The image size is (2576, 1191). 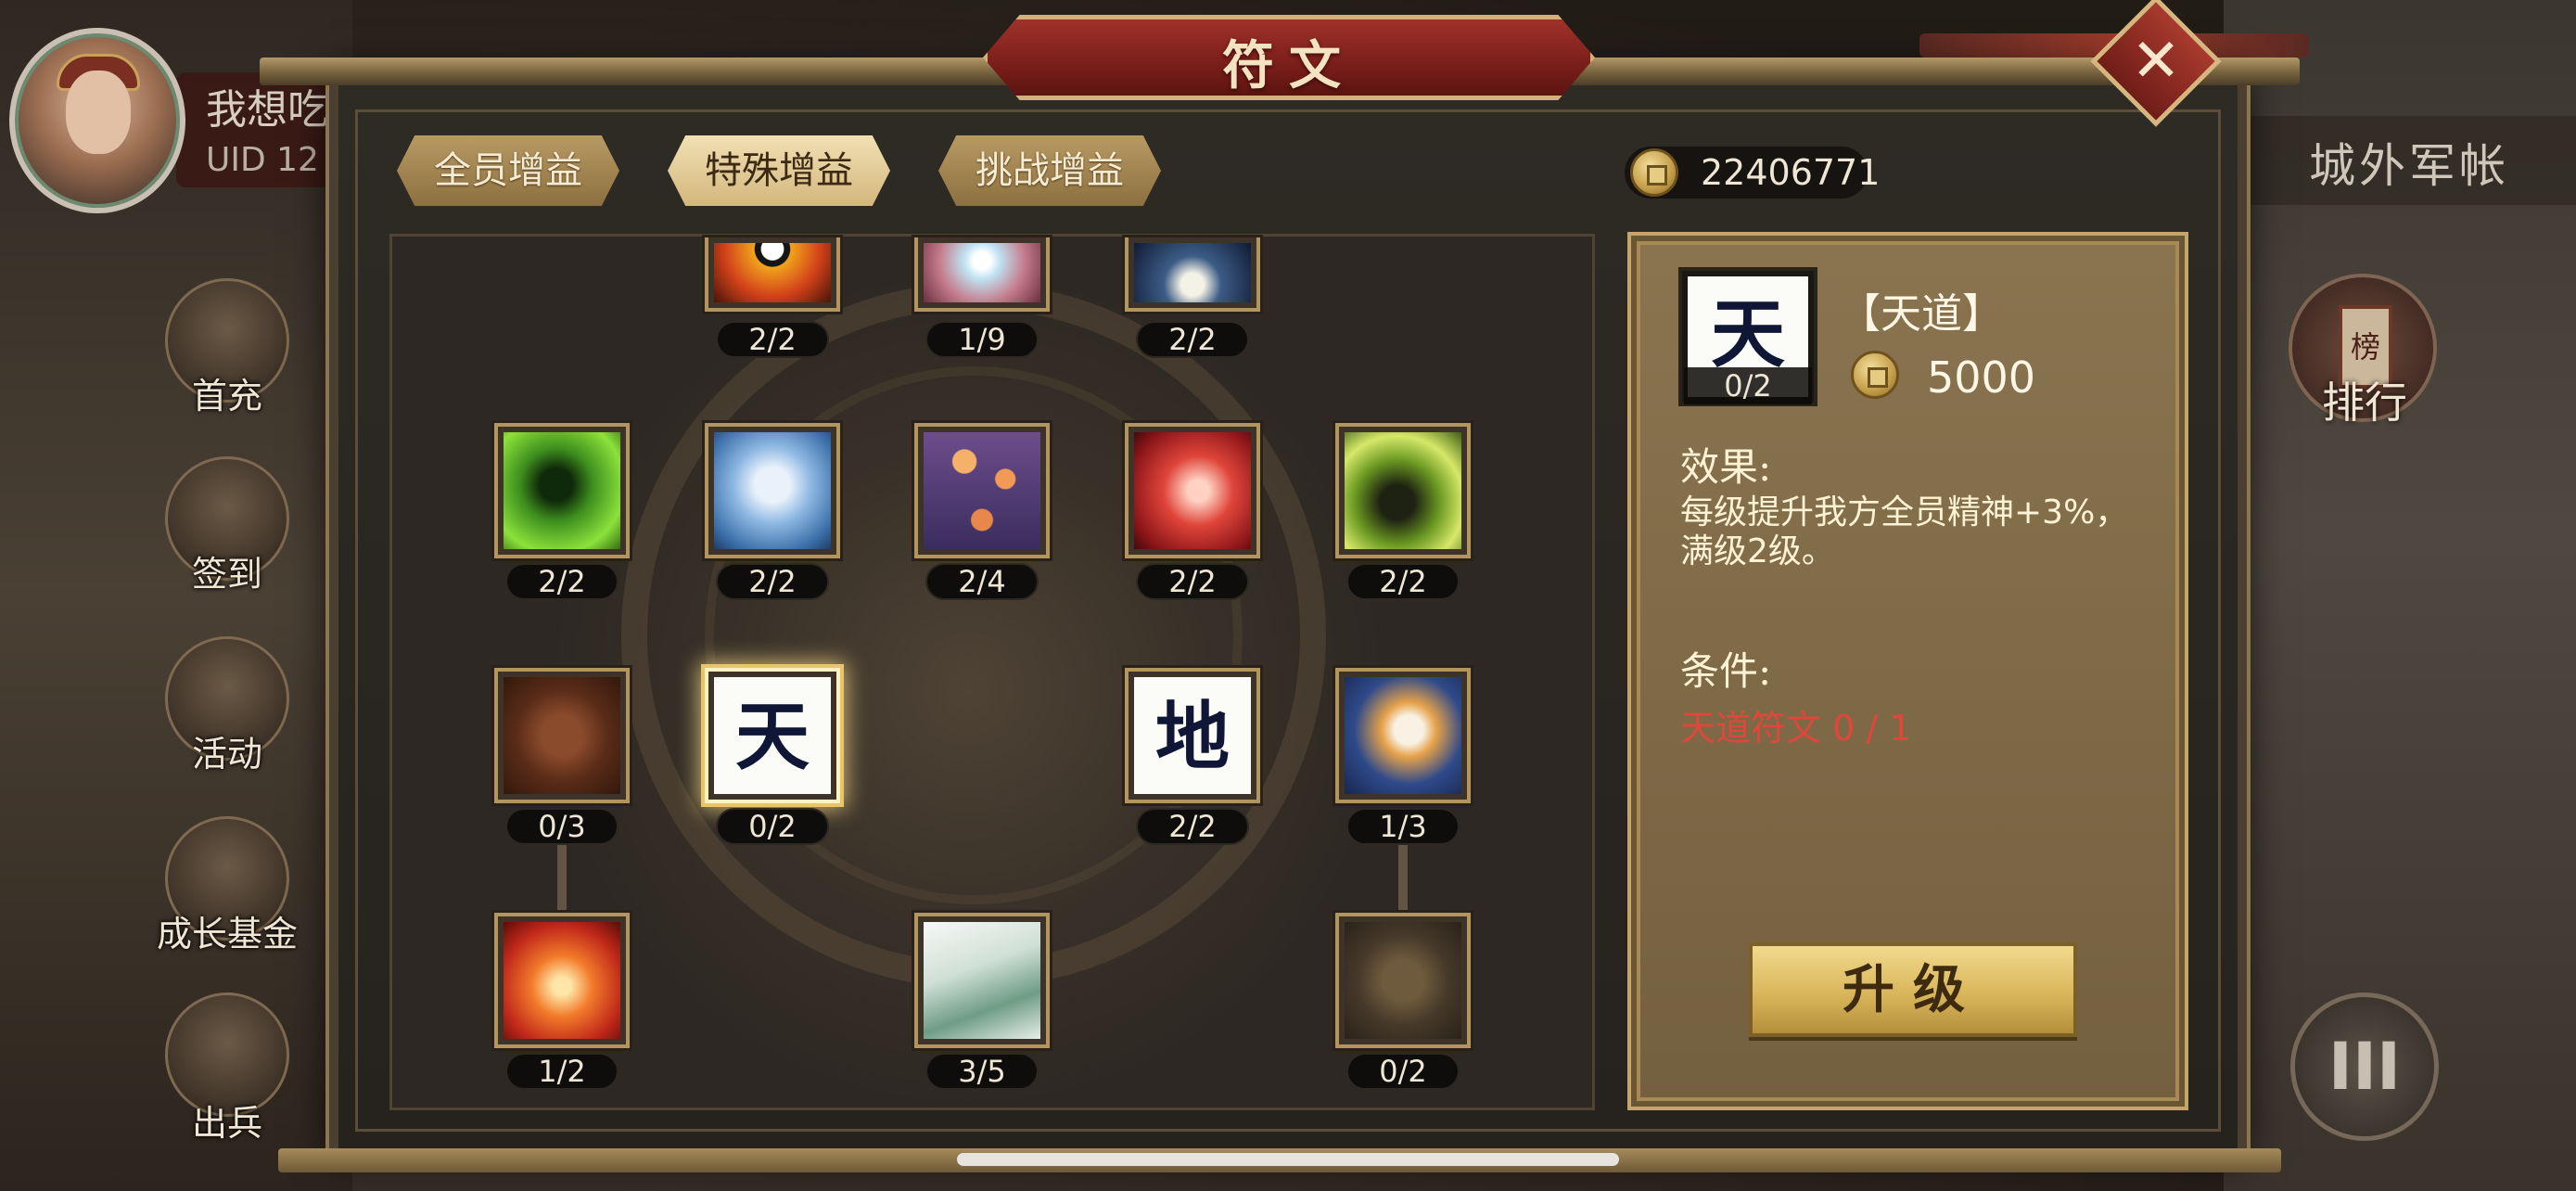 I want to click on rune-flame-mask, so click(x=772, y=274).